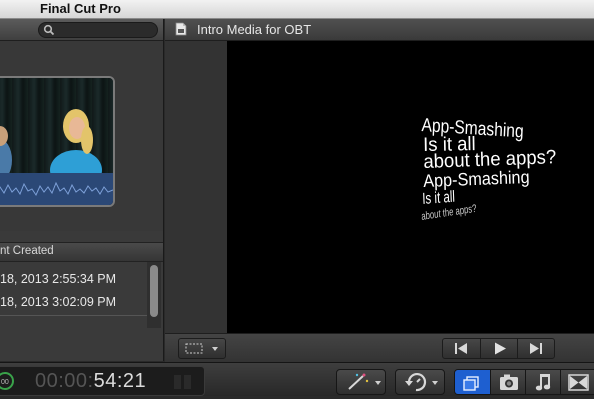 This screenshot has width=594, height=399. I want to click on timecode-display: 00:00:54:21, so click(90, 381).